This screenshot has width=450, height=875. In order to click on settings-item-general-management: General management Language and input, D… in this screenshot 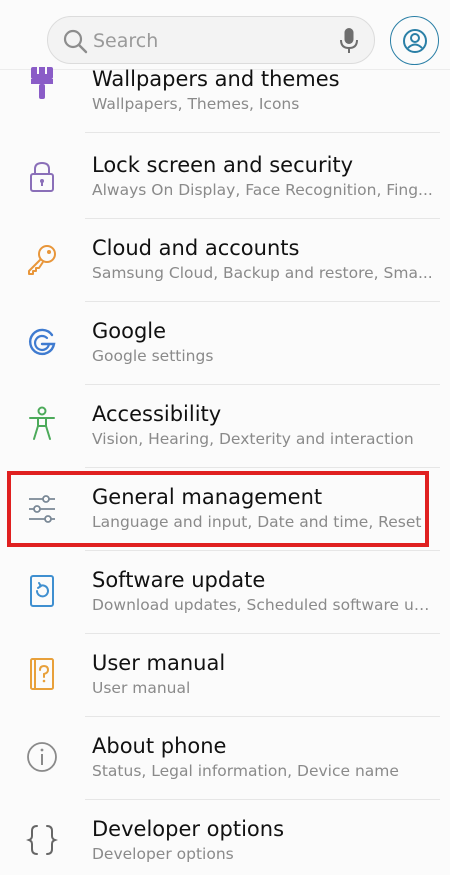, I will do `click(225, 526)`.